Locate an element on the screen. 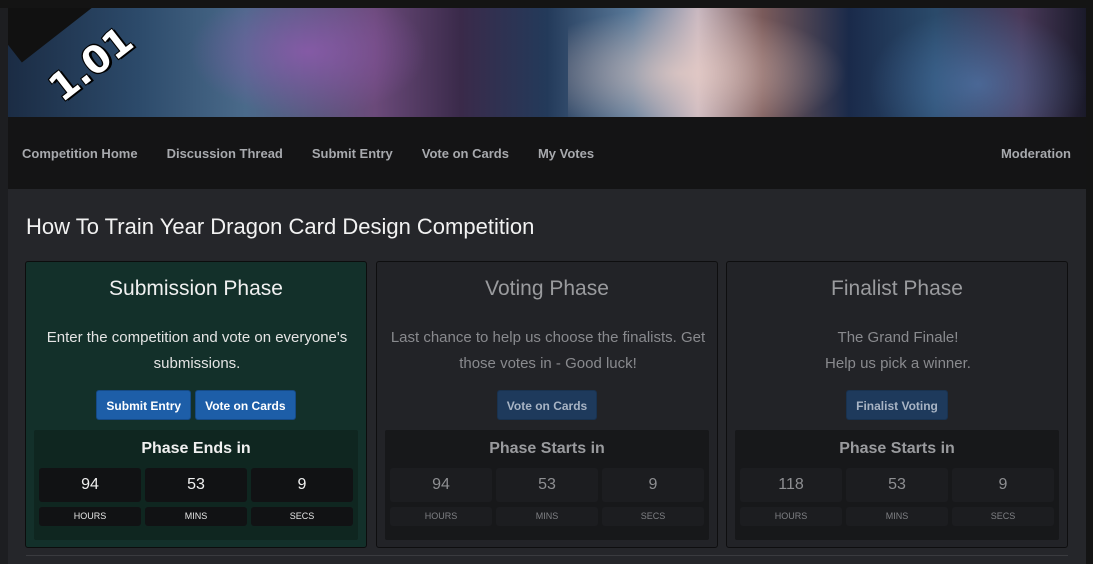 The height and width of the screenshot is (564, 1093). finalist-voting-button: Finalist Voting is located at coordinates (897, 405).